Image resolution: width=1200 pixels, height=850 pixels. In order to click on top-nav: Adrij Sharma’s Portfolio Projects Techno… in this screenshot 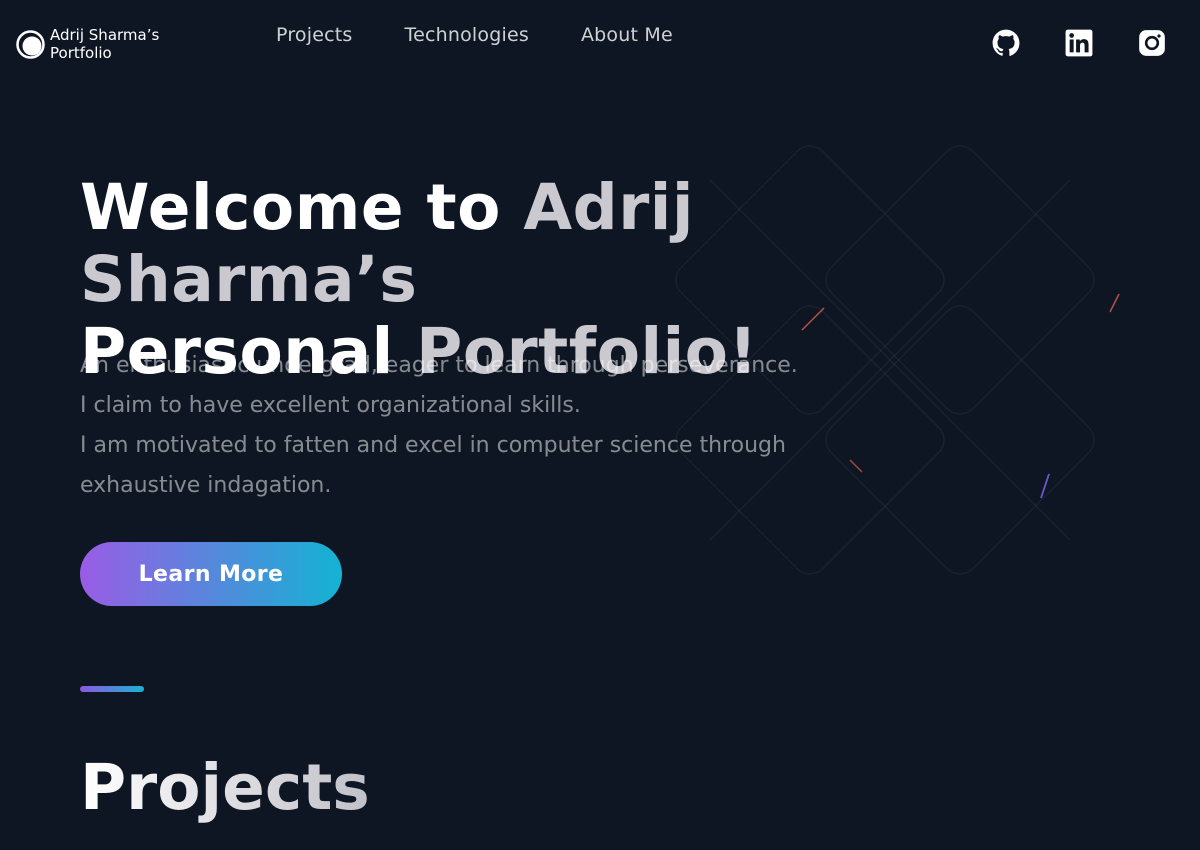, I will do `click(600, 44)`.